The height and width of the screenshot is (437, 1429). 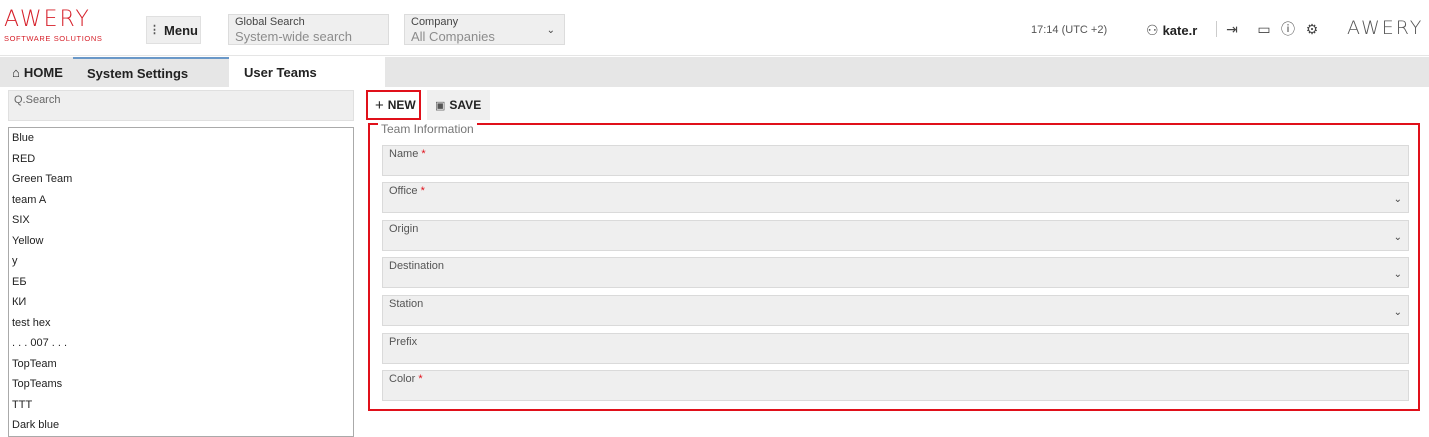 I want to click on field-label: Color *, so click(x=406, y=379).